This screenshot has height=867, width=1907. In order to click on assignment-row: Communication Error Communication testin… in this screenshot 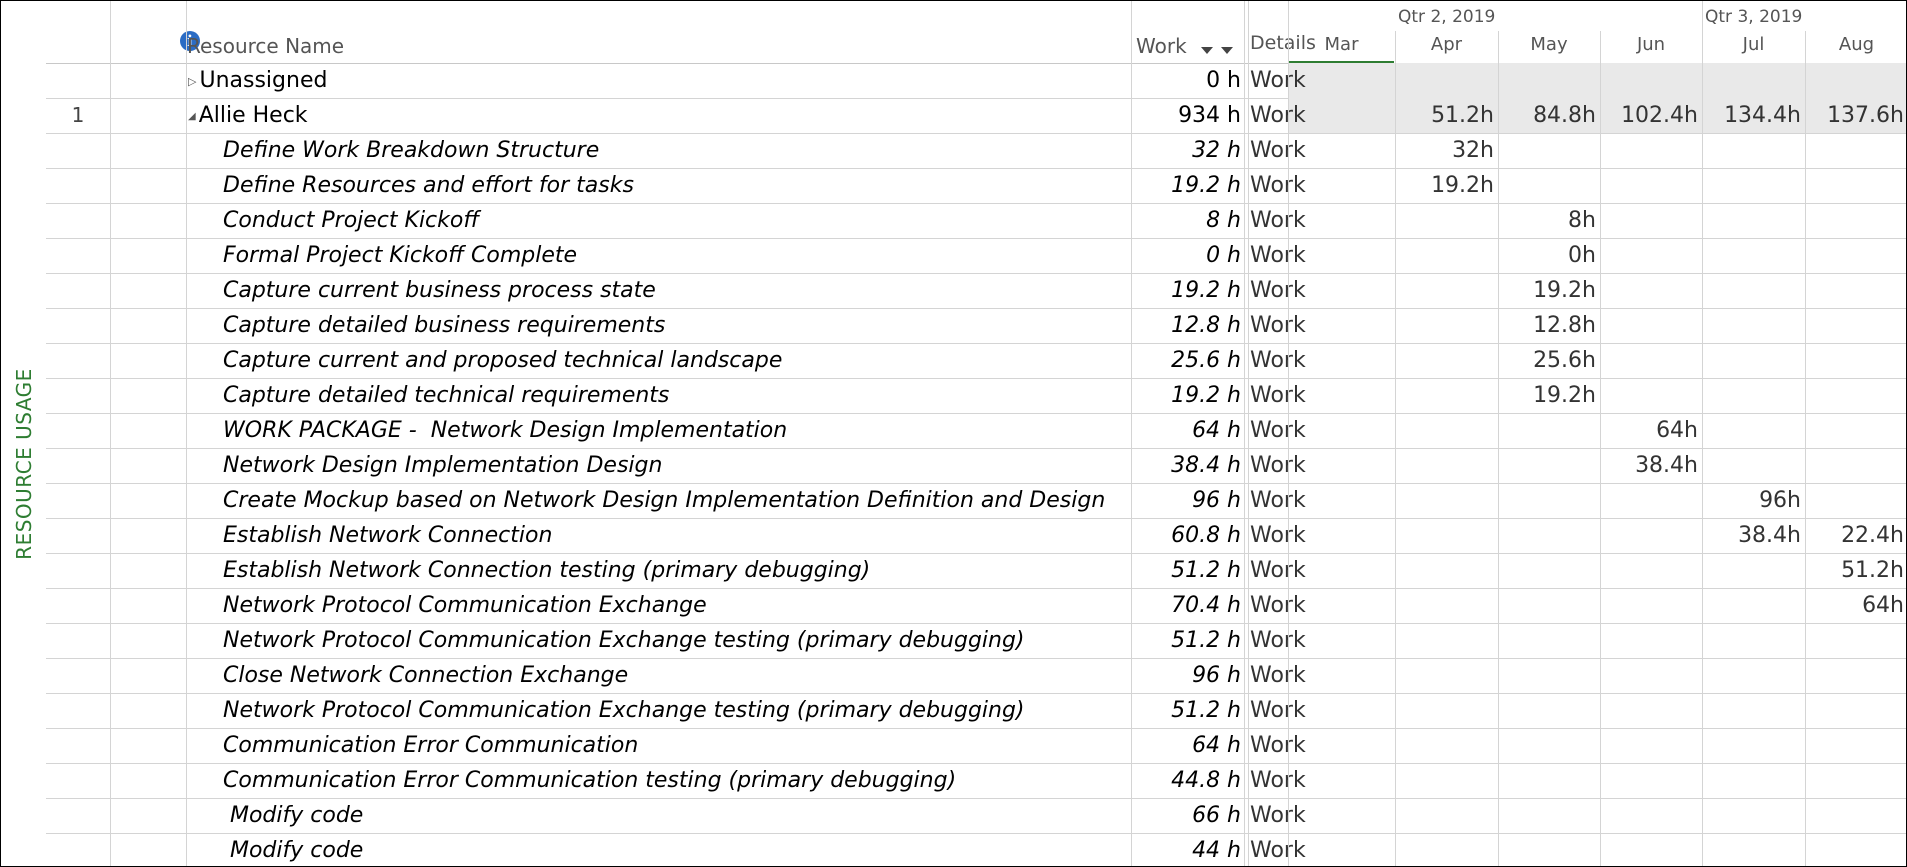, I will do `click(976, 781)`.